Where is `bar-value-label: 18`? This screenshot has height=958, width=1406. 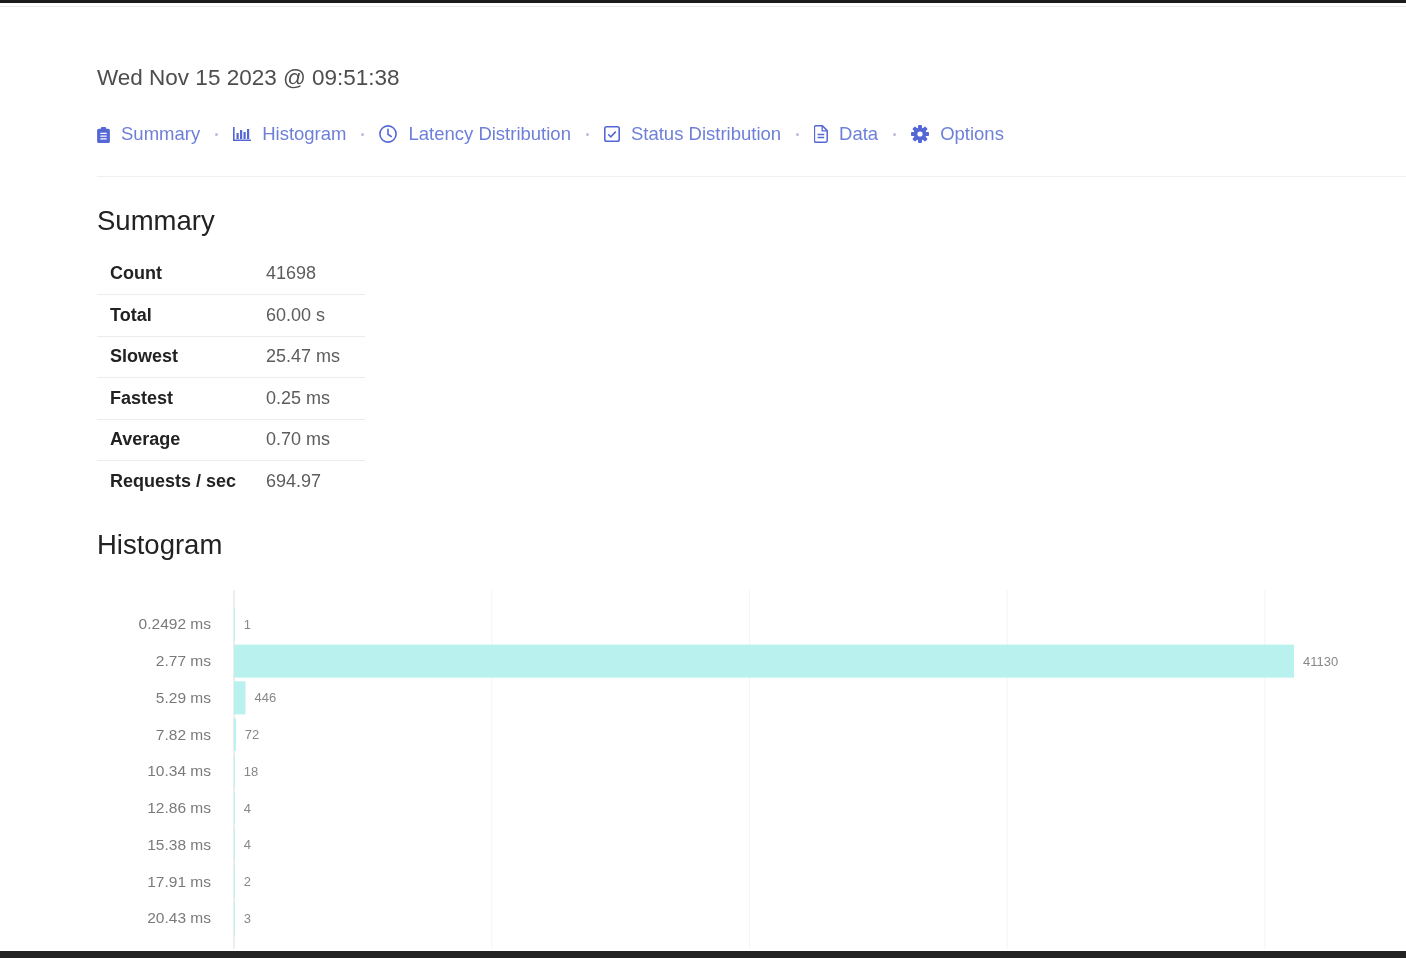 bar-value-label: 18 is located at coordinates (251, 771).